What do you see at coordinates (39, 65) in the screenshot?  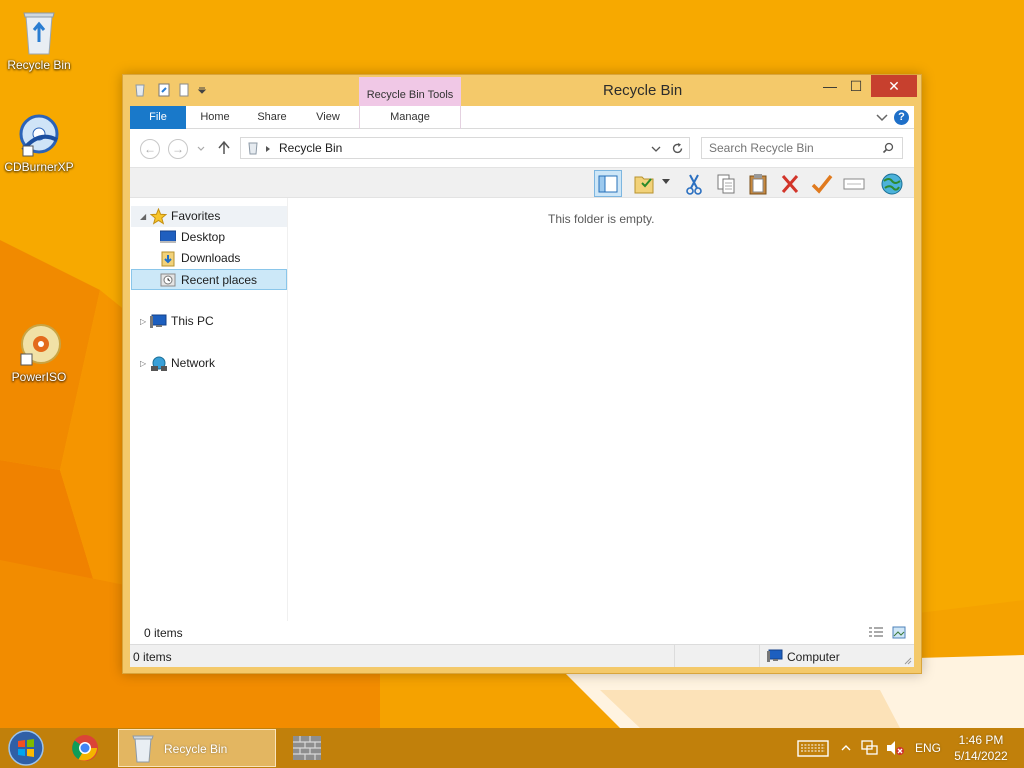 I see `desktop-icon-label: Recycle Bin` at bounding box center [39, 65].